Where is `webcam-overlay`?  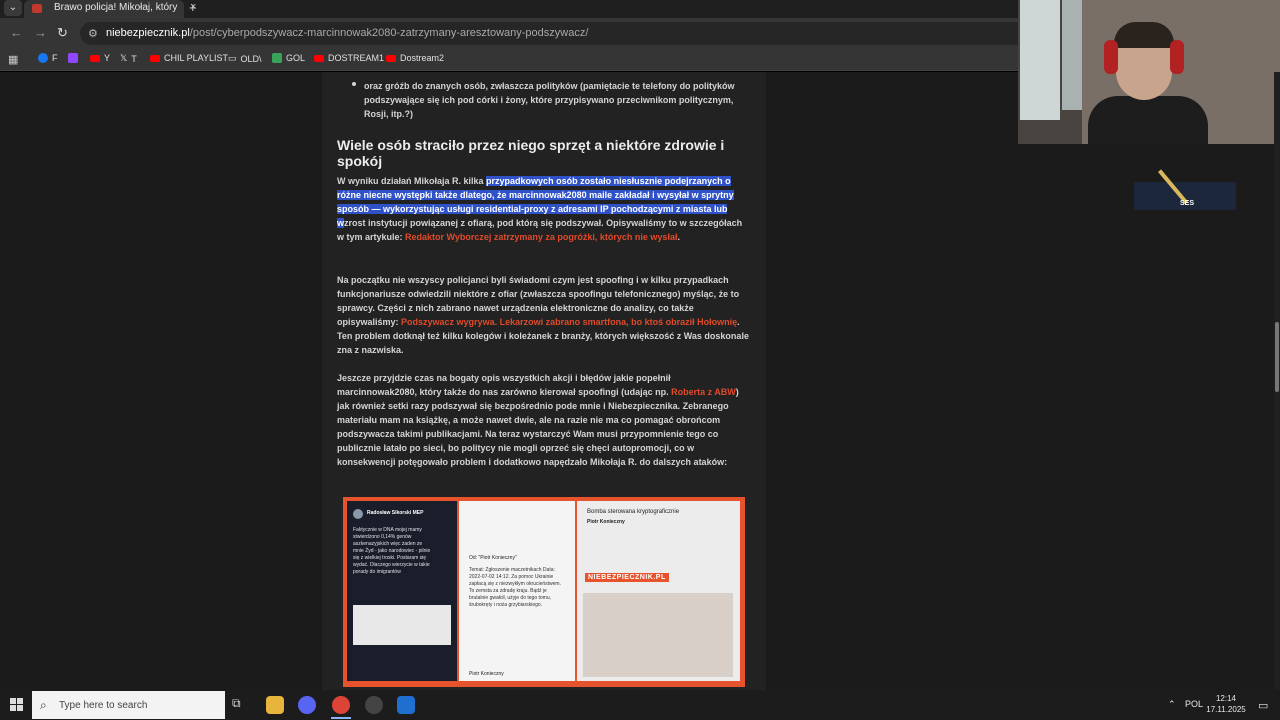
webcam-overlay is located at coordinates (1149, 72).